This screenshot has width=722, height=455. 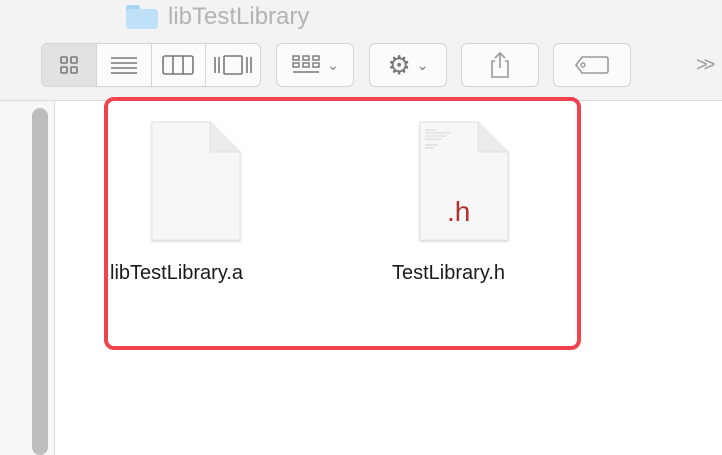 What do you see at coordinates (459, 211) in the screenshot?
I see `header-file-badge: .h` at bounding box center [459, 211].